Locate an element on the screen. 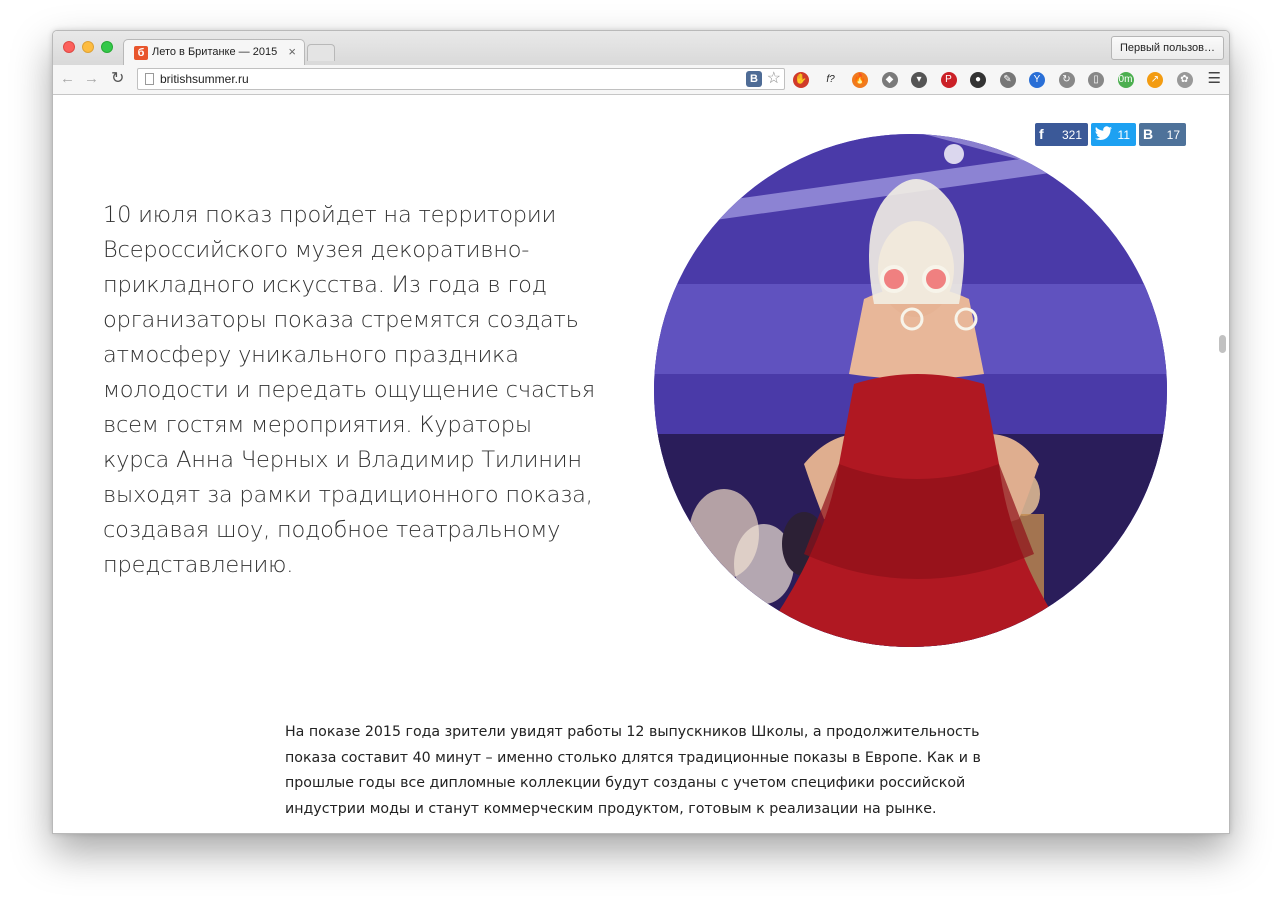  evernote-icon: ◆ is located at coordinates (889, 80).